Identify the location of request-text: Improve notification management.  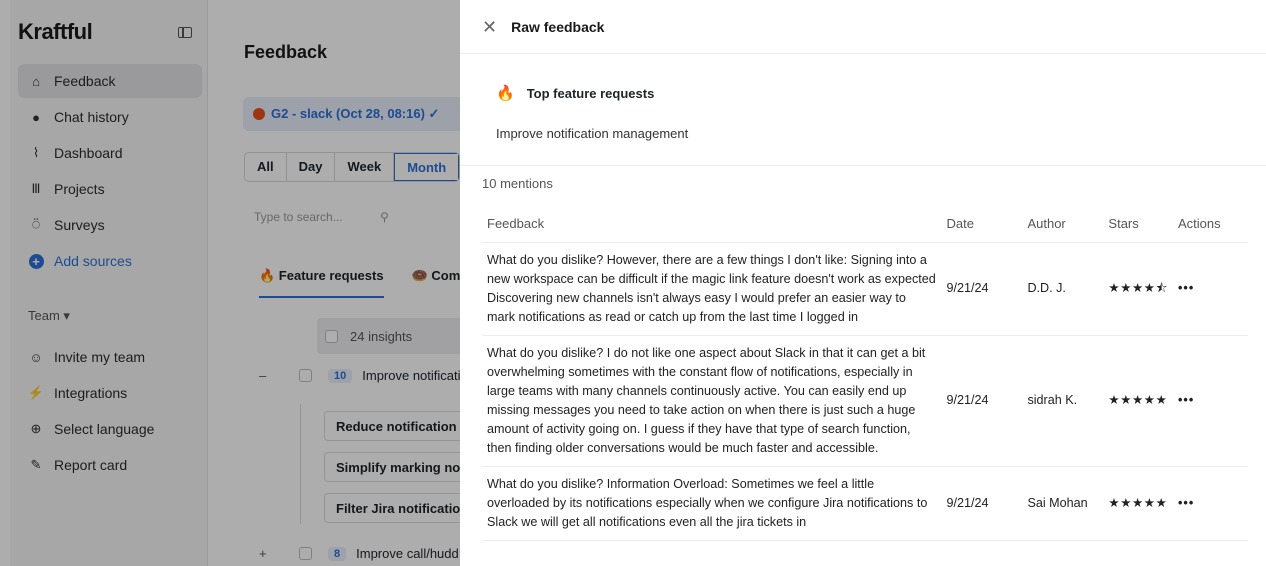
(592, 133).